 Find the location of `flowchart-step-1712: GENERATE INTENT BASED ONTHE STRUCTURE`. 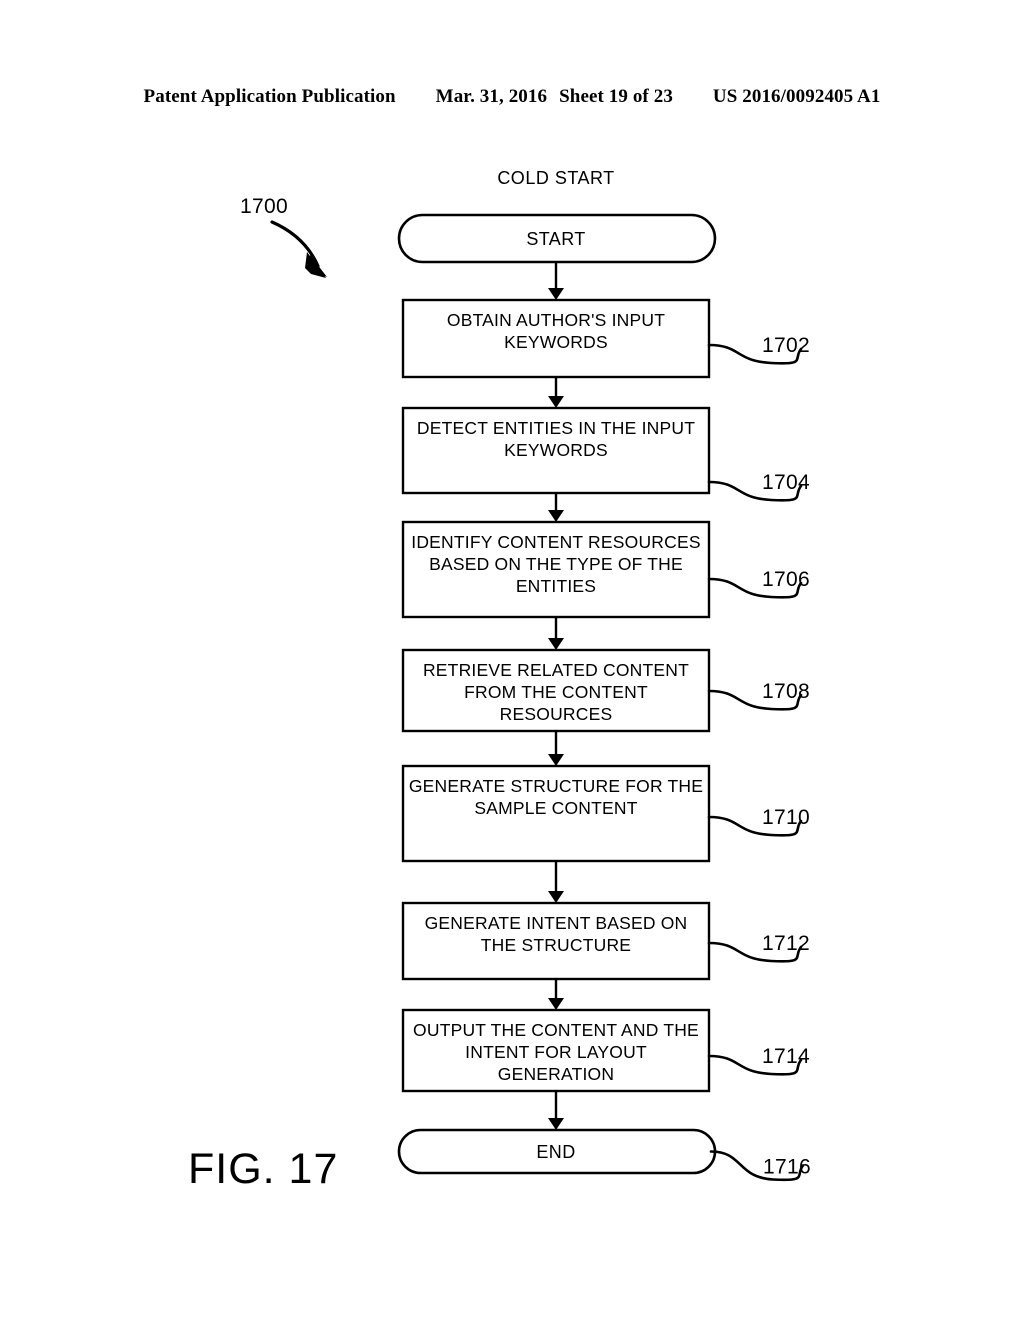

flowchart-step-1712: GENERATE INTENT BASED ONTHE STRUCTURE is located at coordinates (556, 941).